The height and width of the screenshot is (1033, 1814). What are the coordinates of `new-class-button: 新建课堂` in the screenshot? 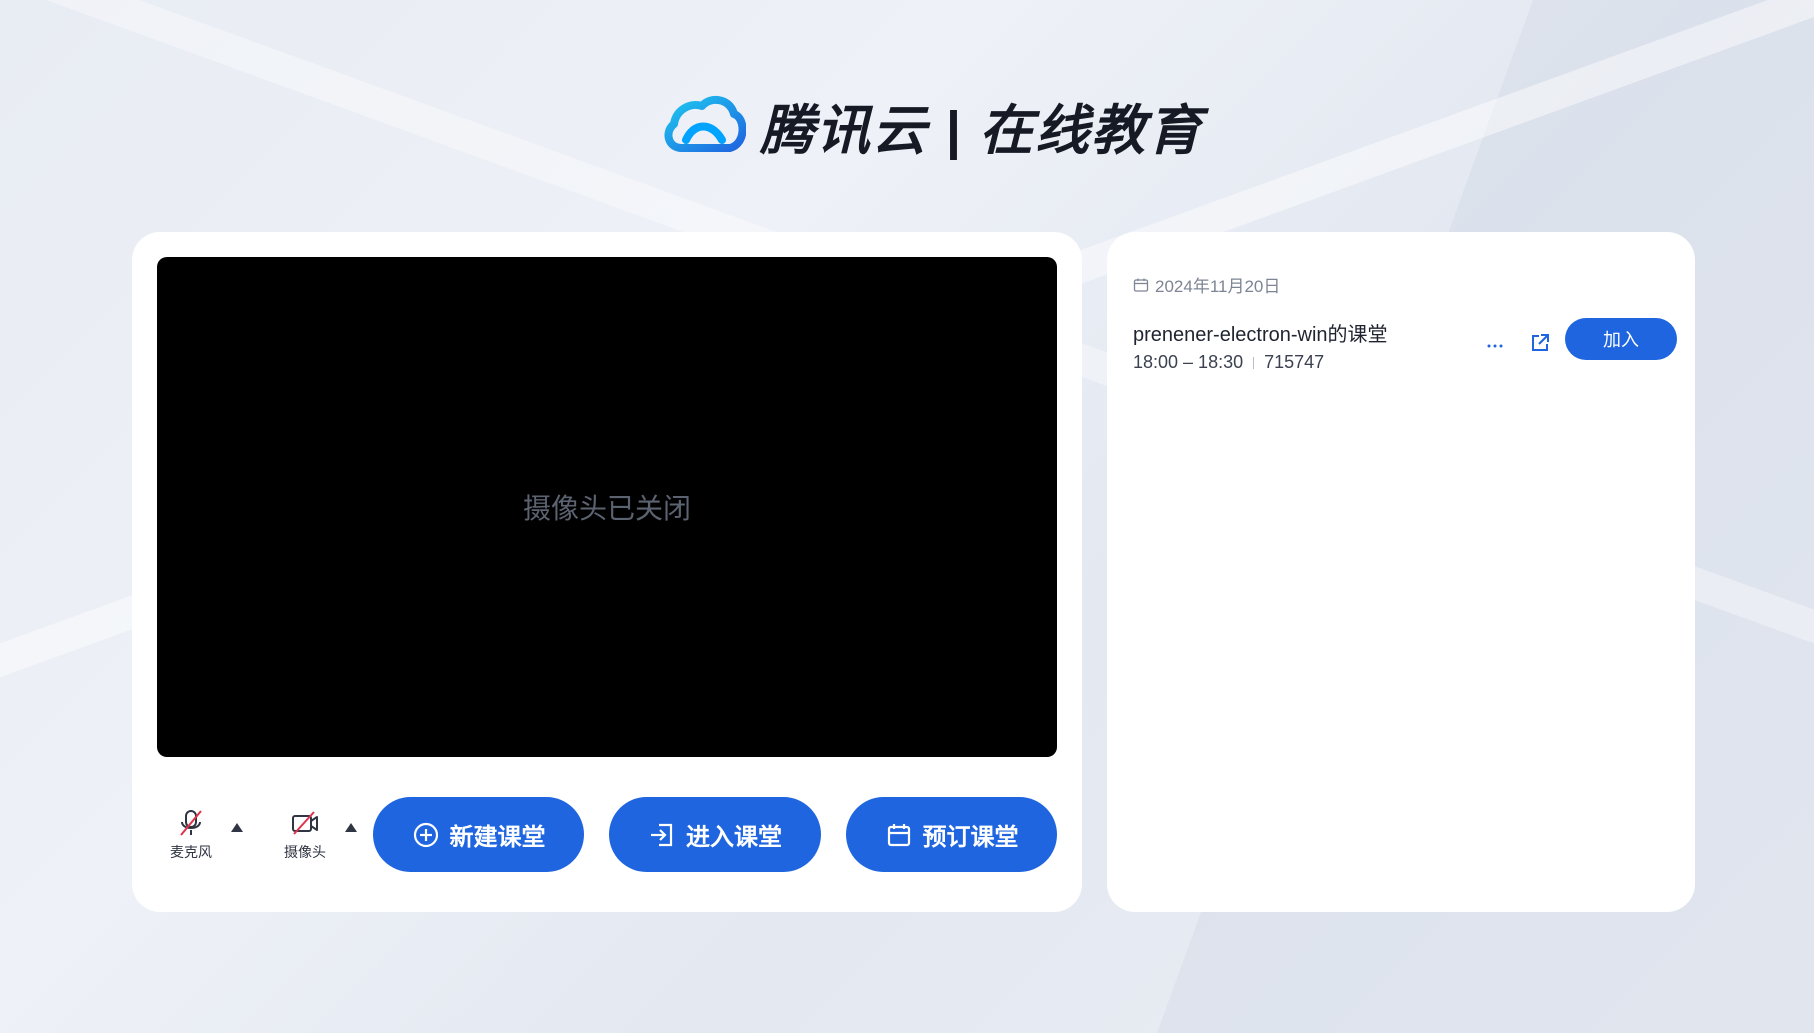 It's located at (478, 834).